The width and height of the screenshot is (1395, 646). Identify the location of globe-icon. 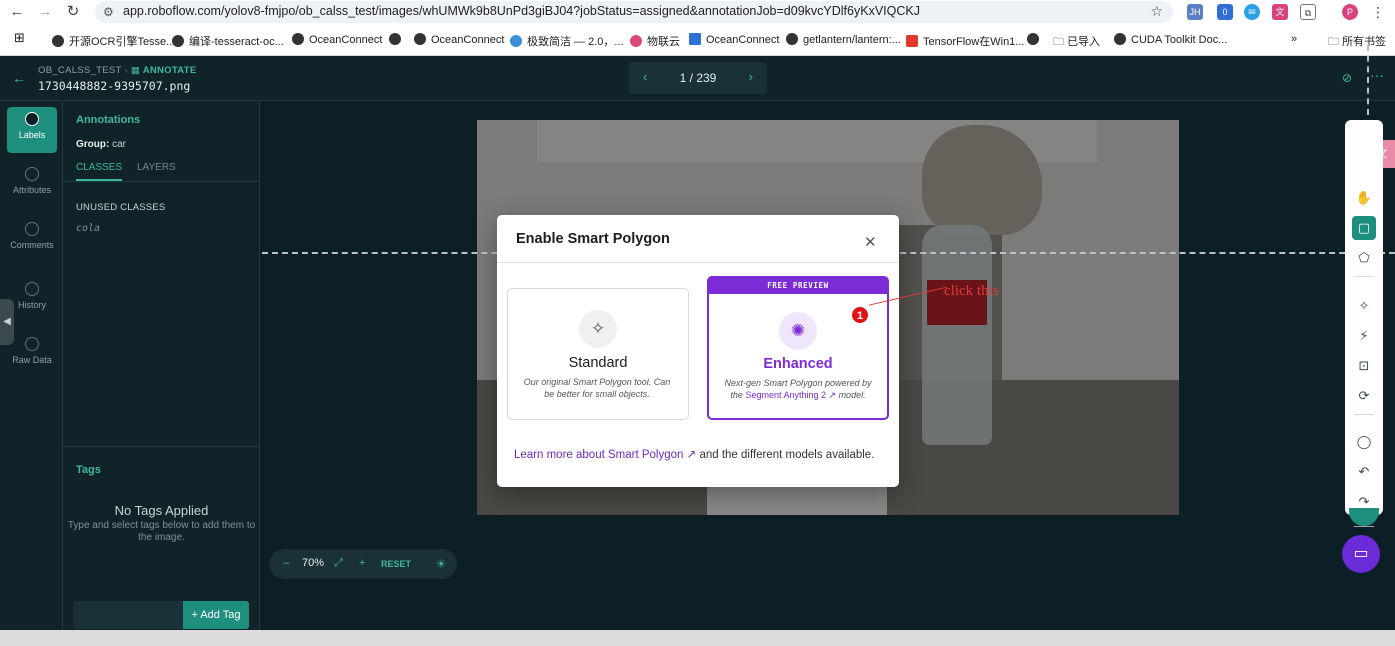
(420, 39).